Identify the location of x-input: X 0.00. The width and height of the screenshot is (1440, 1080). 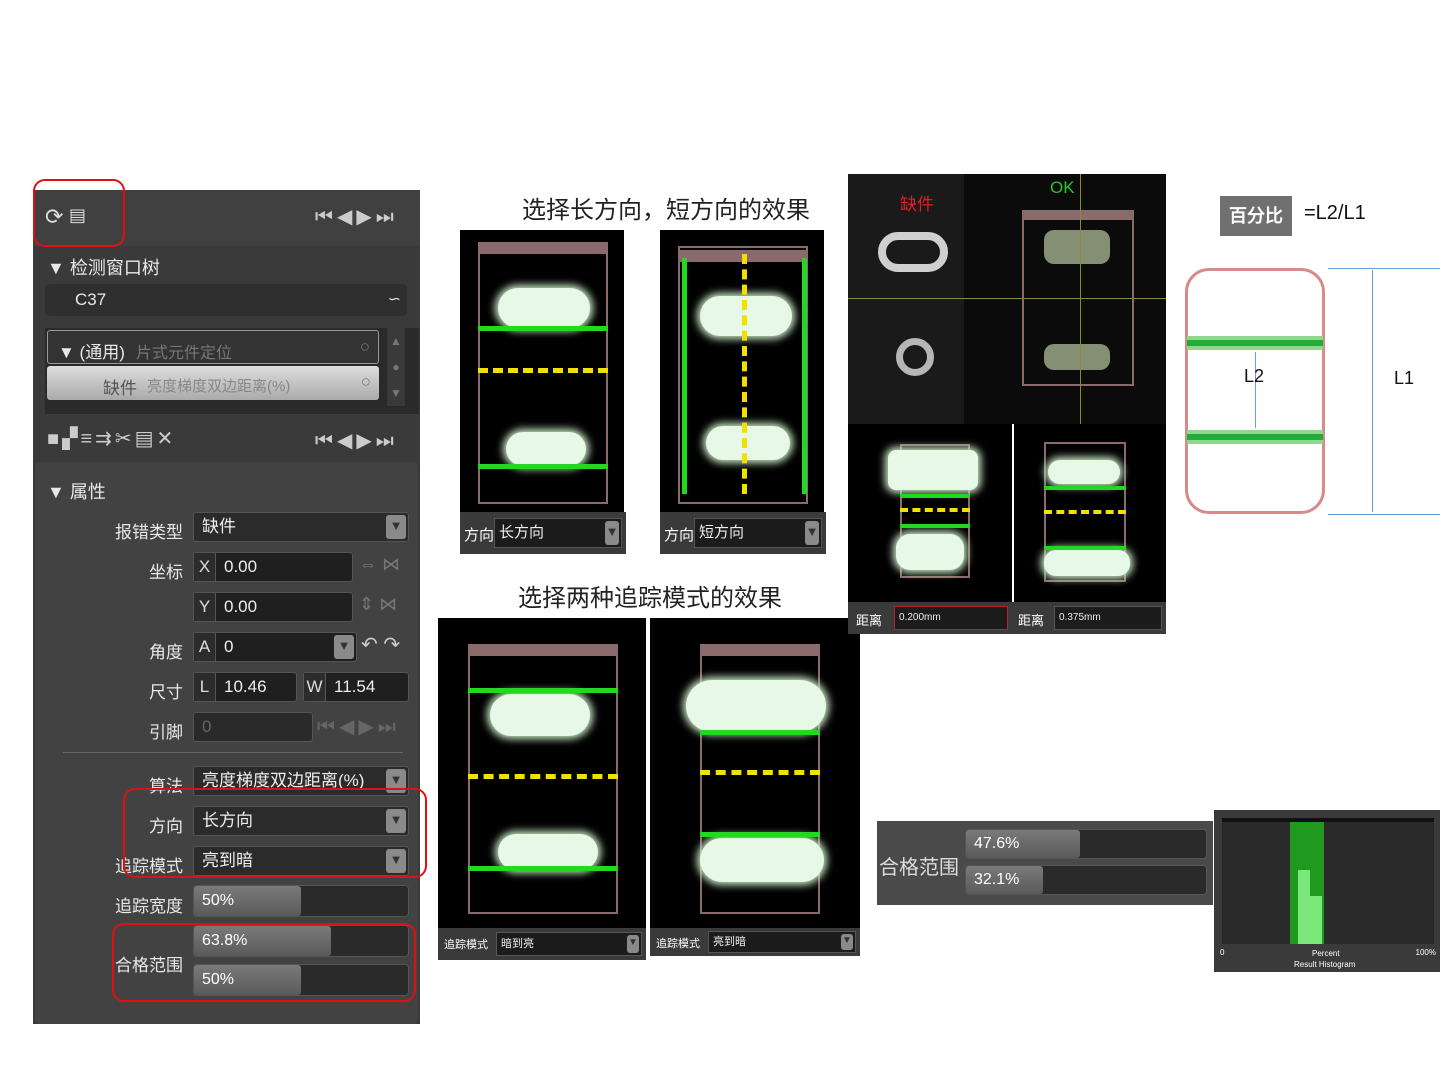
(273, 567).